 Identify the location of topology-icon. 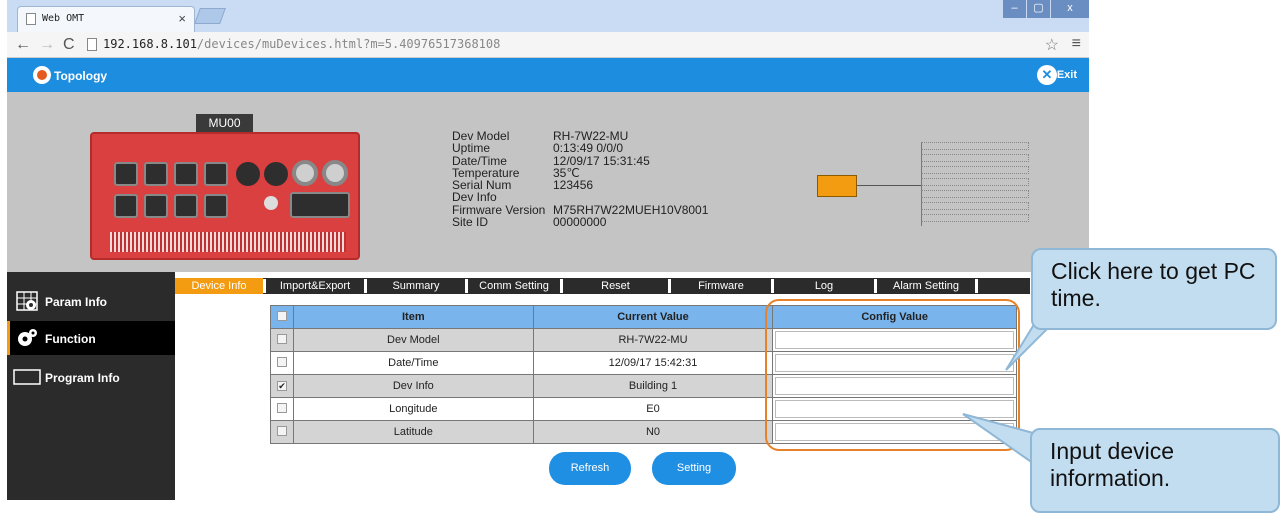
(42, 75).